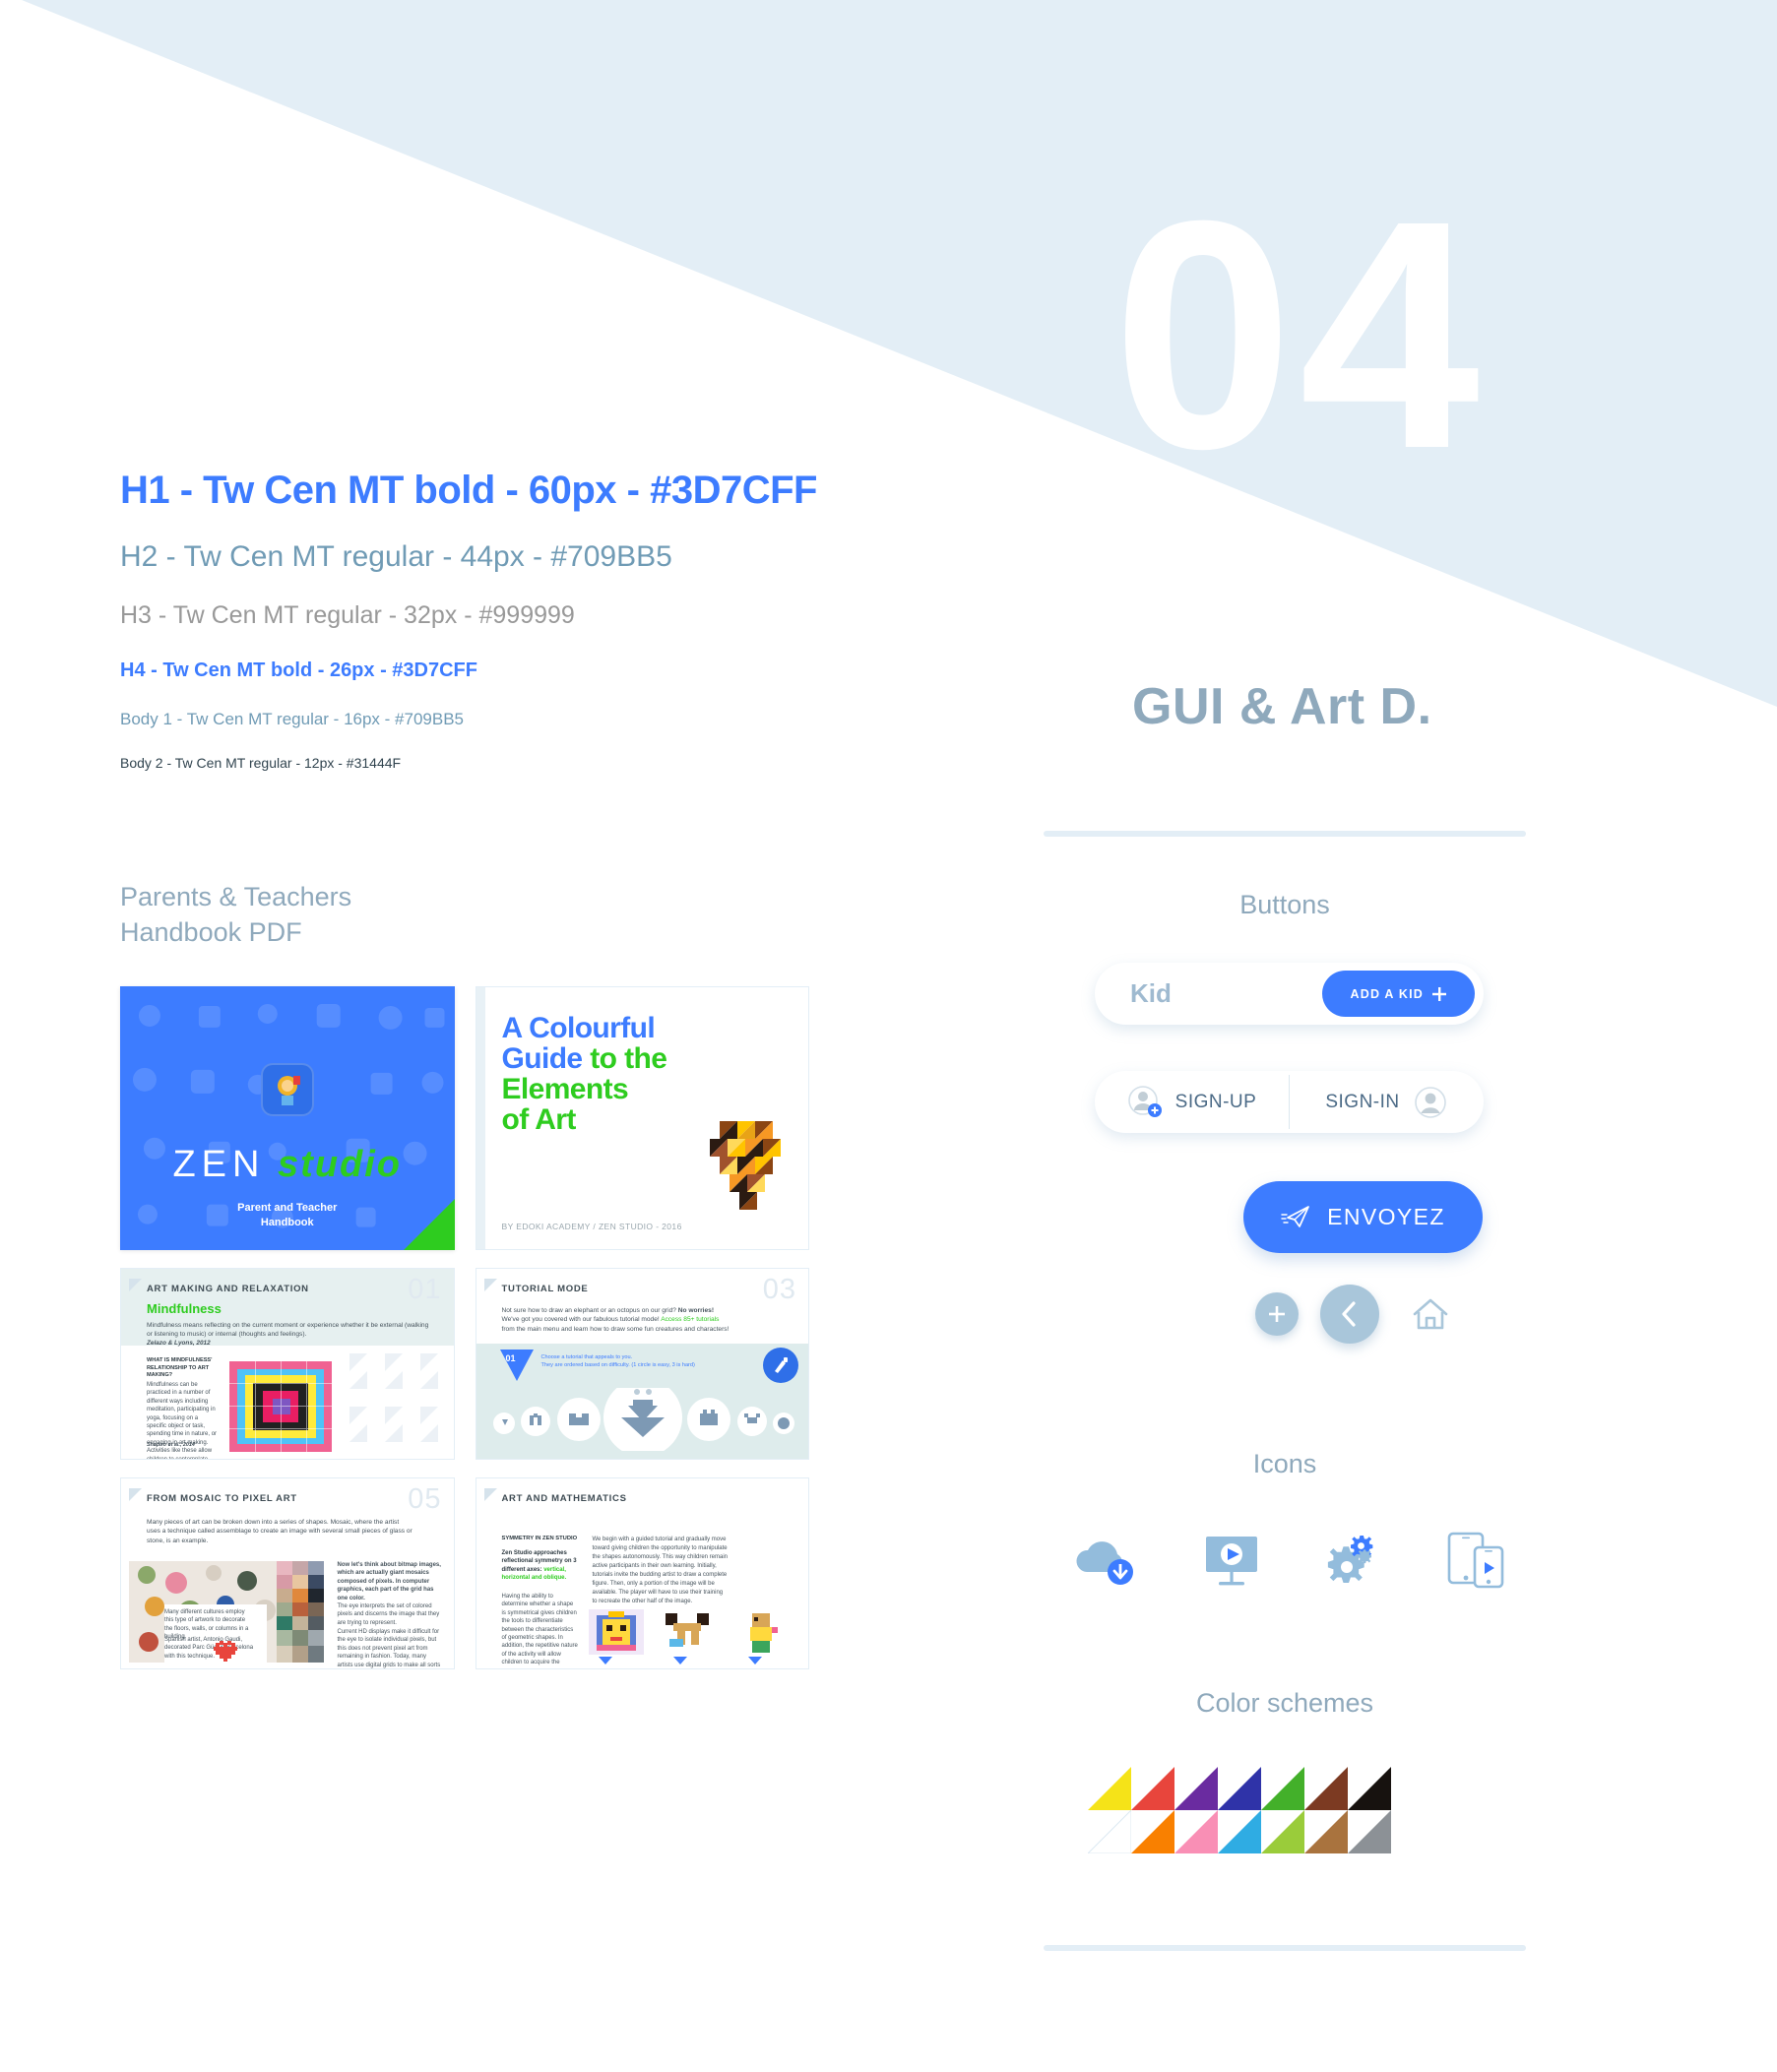  What do you see at coordinates (1231, 1560) in the screenshot?
I see `presentation-play-icon` at bounding box center [1231, 1560].